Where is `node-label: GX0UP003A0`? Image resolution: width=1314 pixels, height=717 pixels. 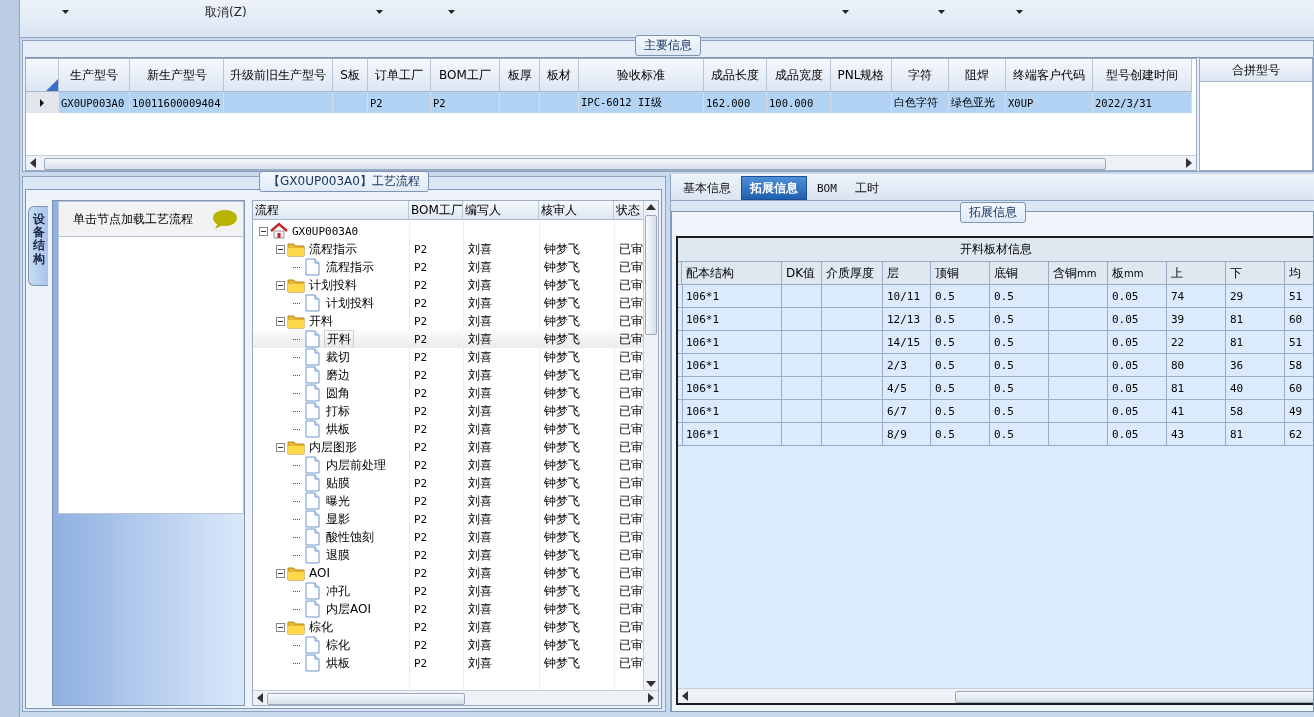 node-label: GX0UP003A0 is located at coordinates (325, 231).